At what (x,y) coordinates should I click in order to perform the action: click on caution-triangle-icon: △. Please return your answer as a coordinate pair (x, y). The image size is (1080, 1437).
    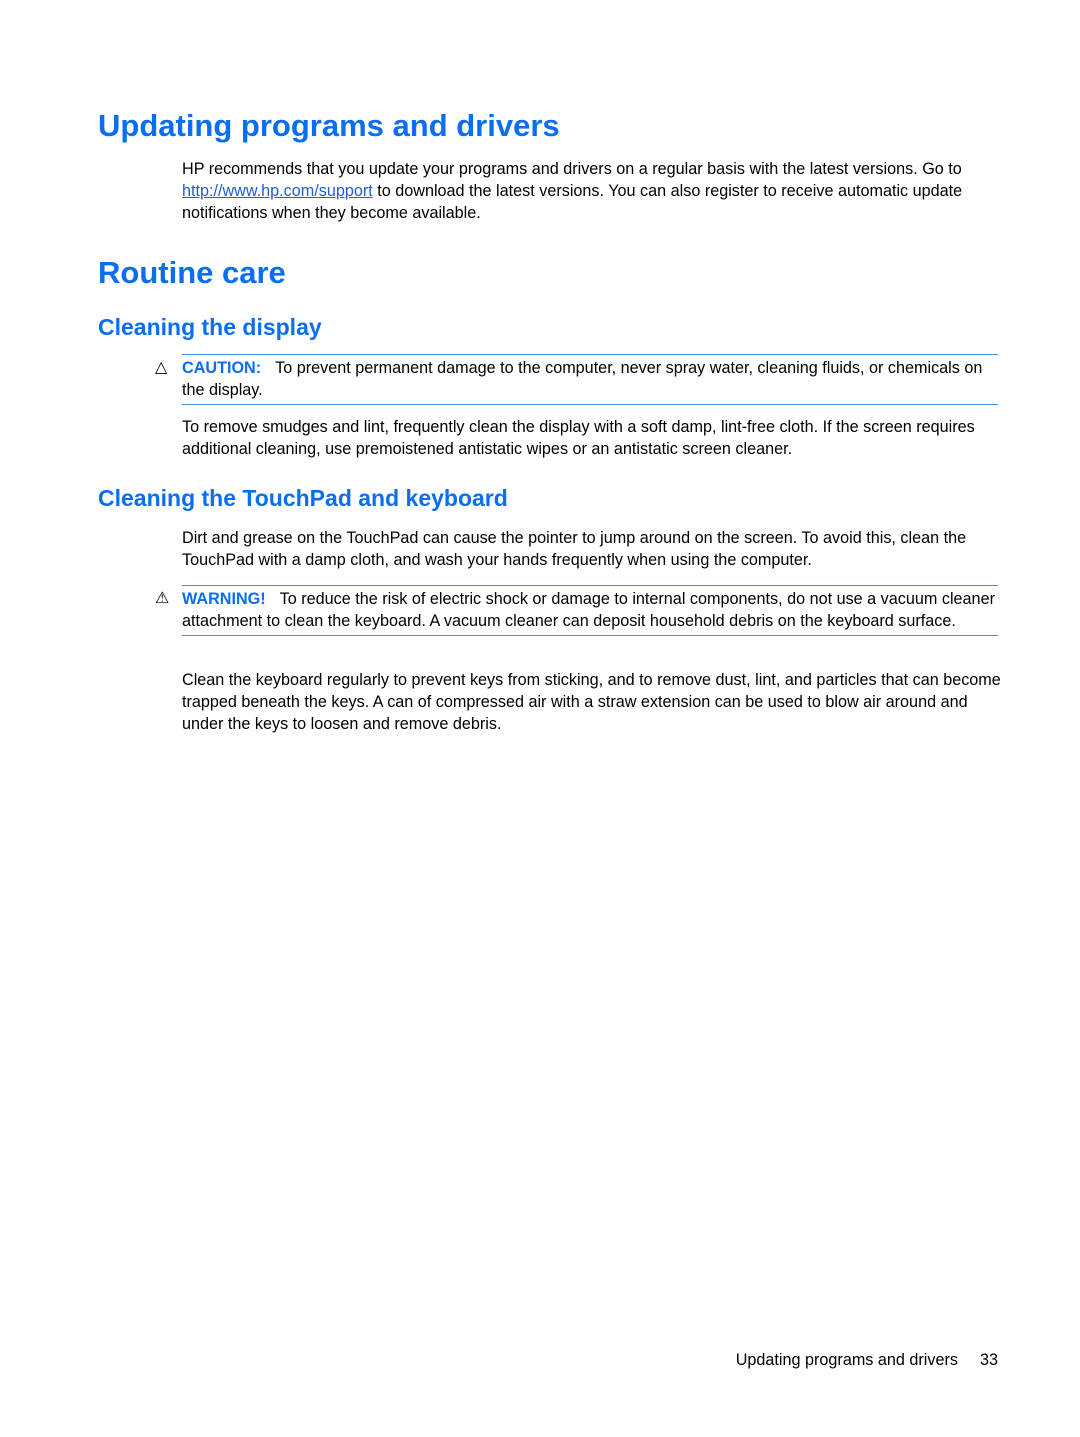
    Looking at the image, I should click on (161, 367).